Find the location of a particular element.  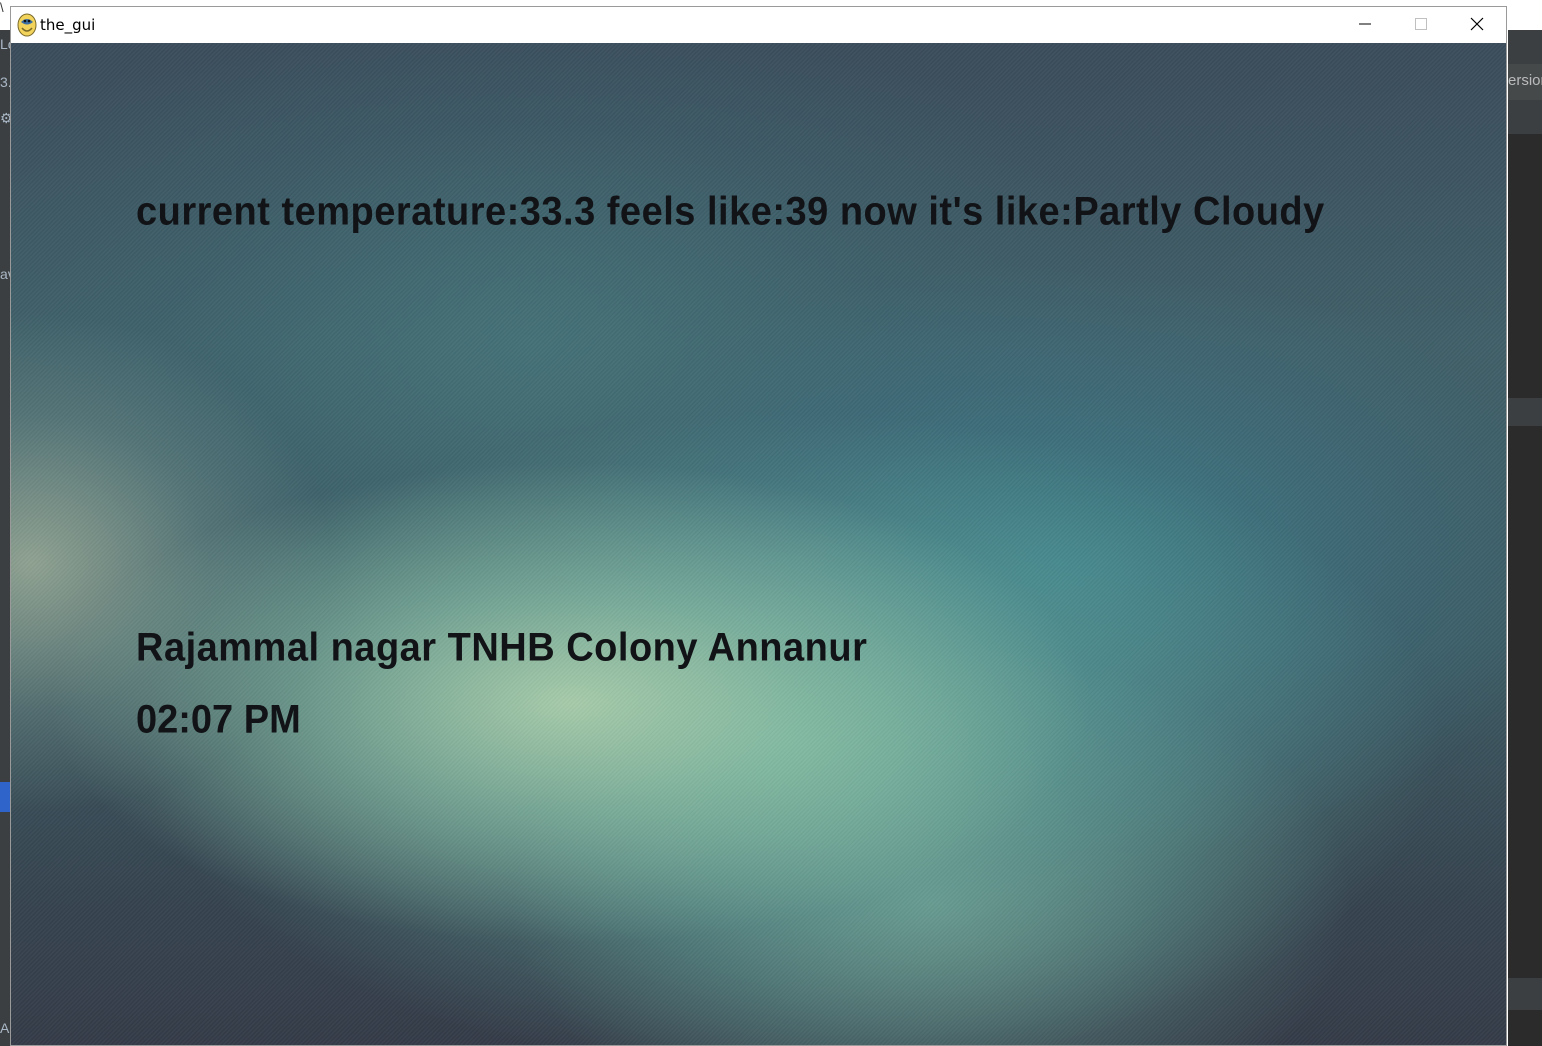

minimize-button is located at coordinates (1365, 24).